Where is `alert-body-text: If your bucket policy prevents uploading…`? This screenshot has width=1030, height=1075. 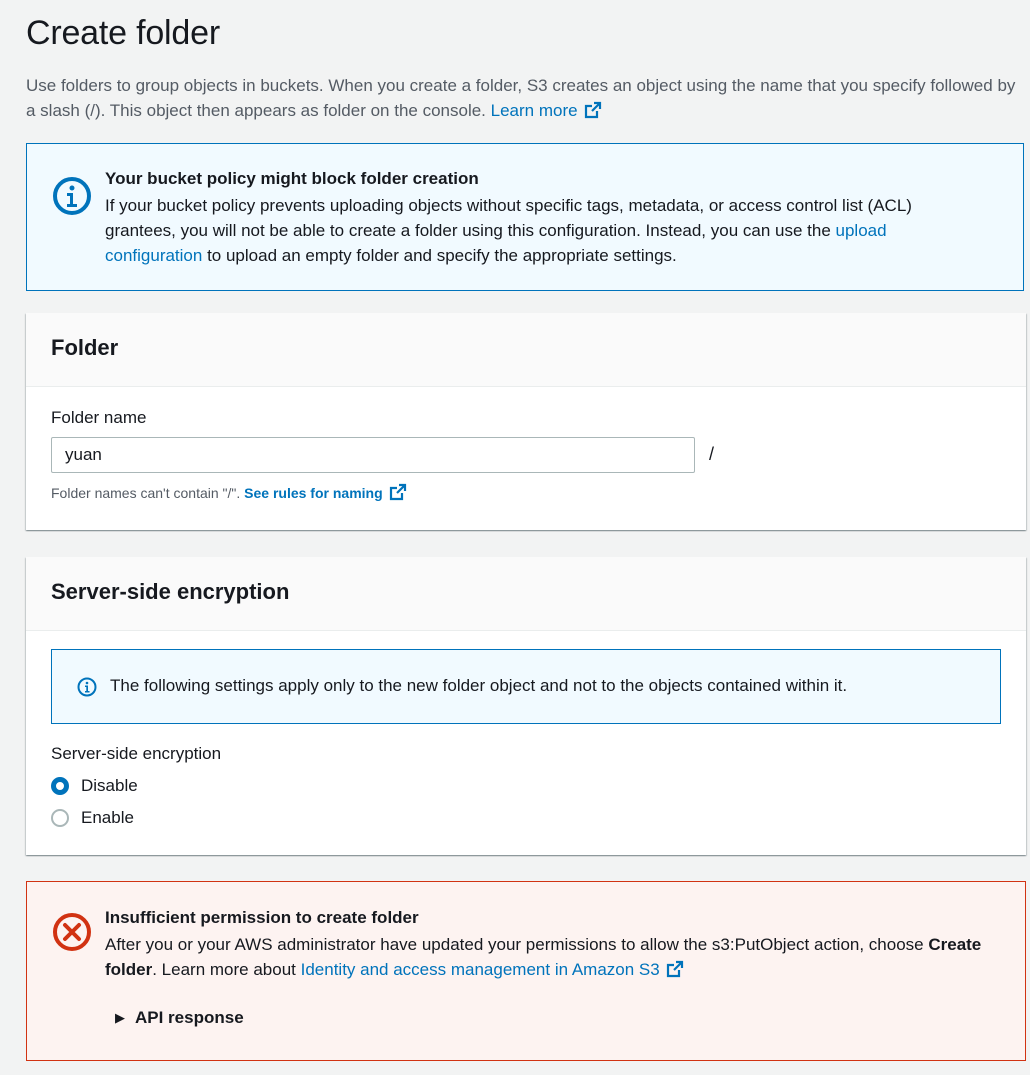 alert-body-text: If your bucket policy prevents uploading… is located at coordinates (508, 218).